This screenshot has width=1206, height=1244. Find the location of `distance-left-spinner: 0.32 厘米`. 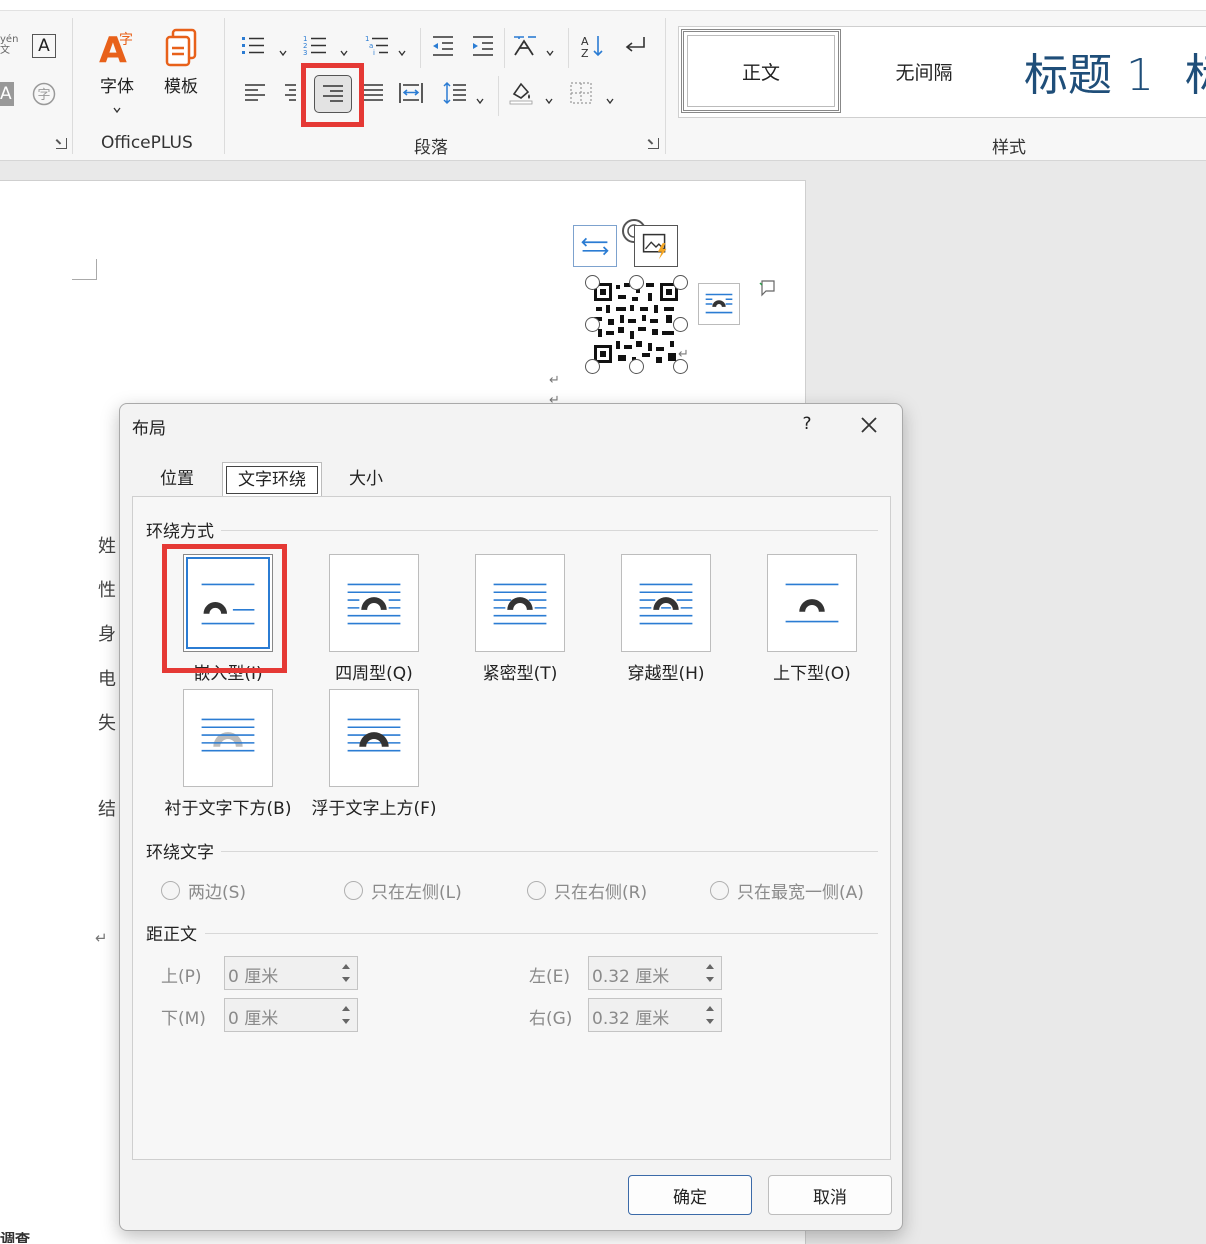

distance-left-spinner: 0.32 厘米 is located at coordinates (655, 973).